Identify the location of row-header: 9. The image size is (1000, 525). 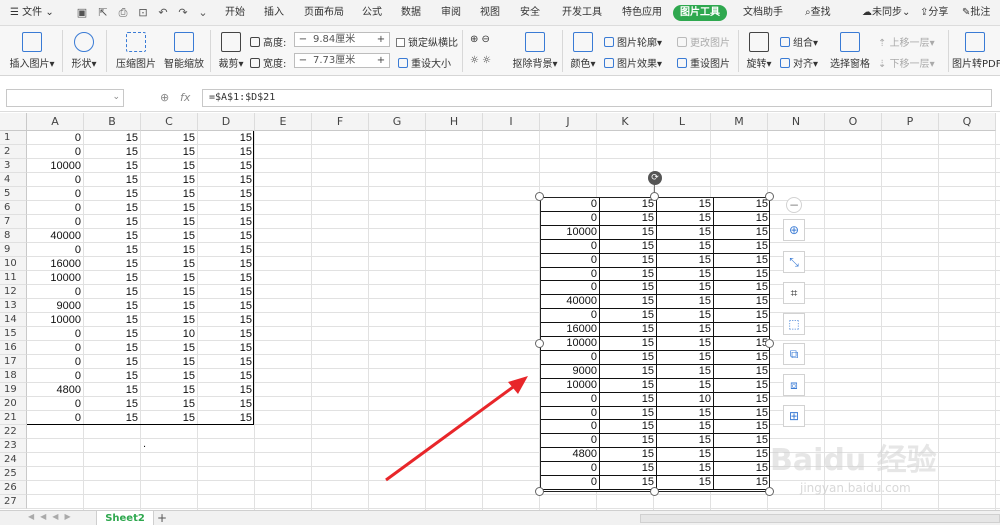
(13, 250).